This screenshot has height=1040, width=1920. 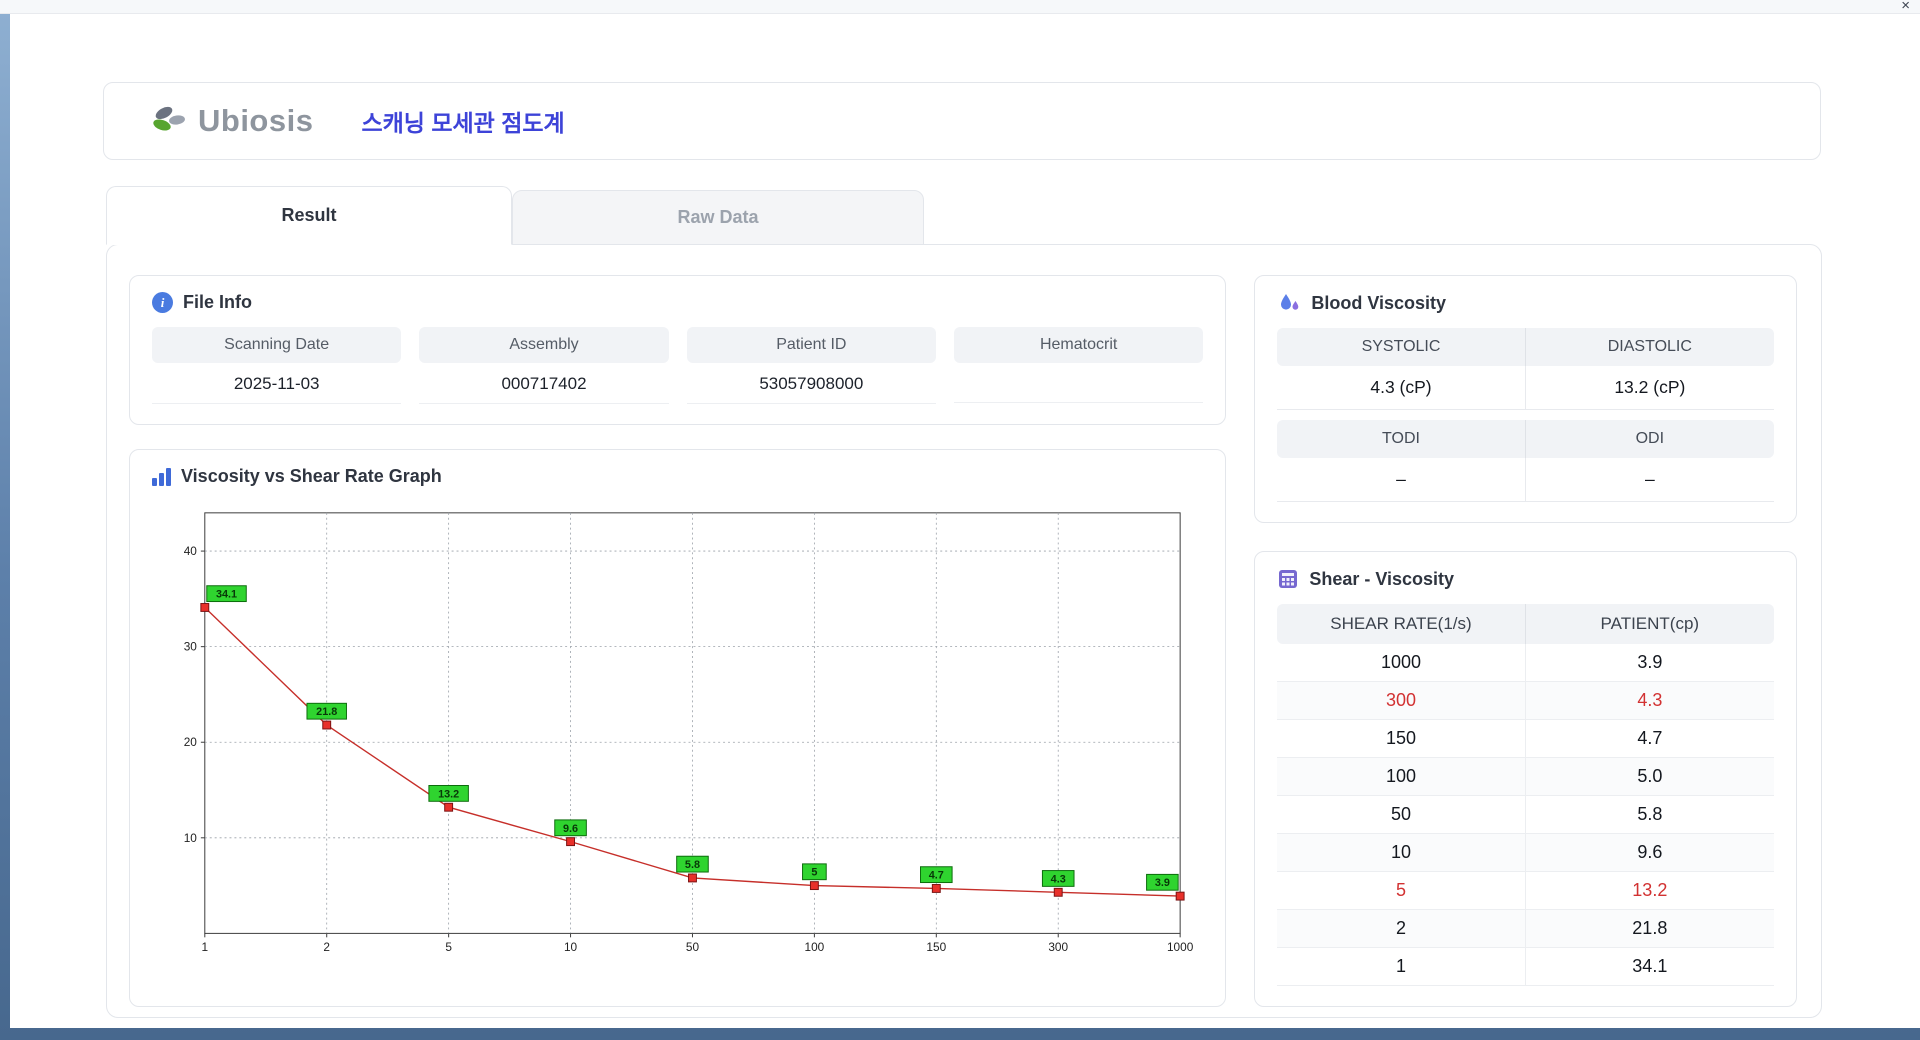 What do you see at coordinates (1649, 701) in the screenshot?
I see `patient-viscosity-value: 4.3` at bounding box center [1649, 701].